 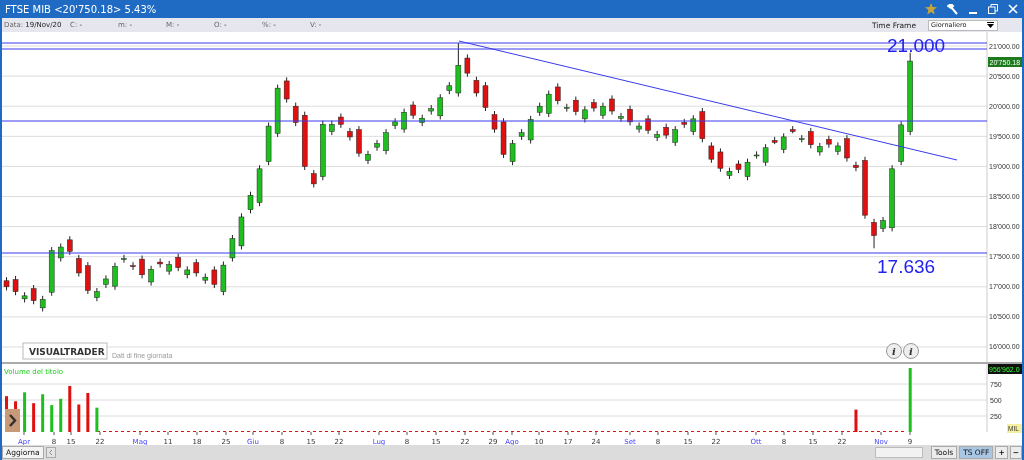 What do you see at coordinates (80, 9) in the screenshot?
I see `window-title: FTSE MIB <20'750.18> 5.43%` at bounding box center [80, 9].